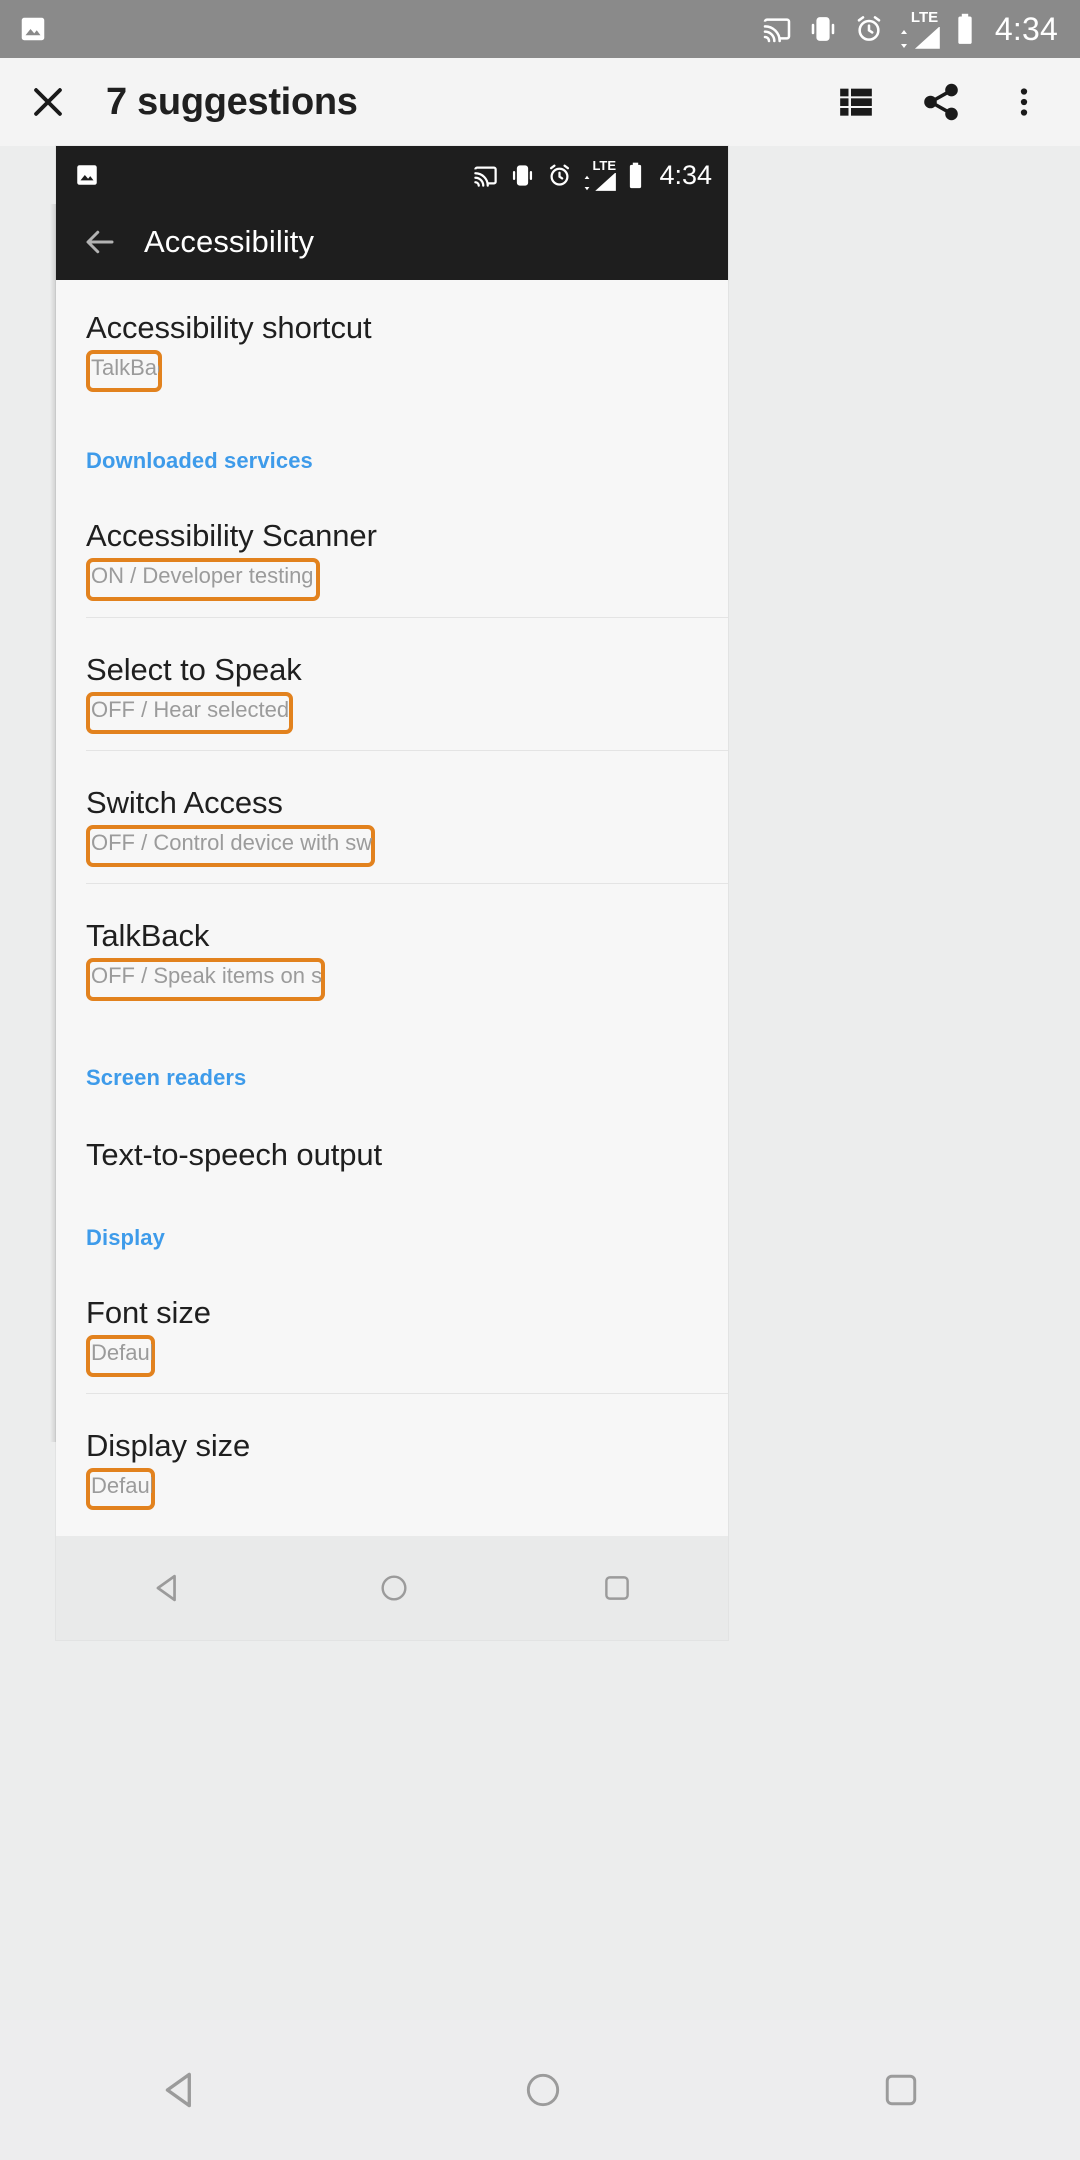  I want to click on close-button, so click(48, 102).